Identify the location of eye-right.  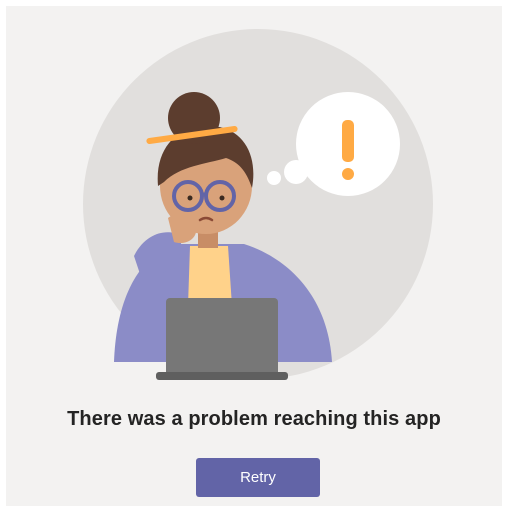
(222, 198).